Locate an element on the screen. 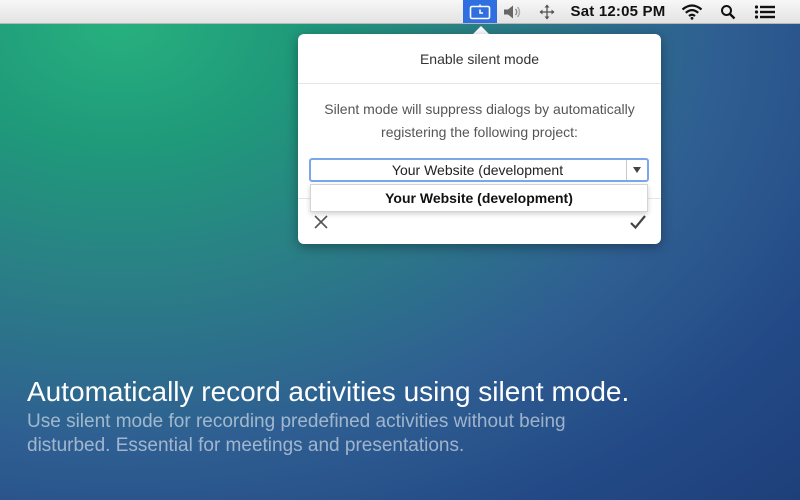 The width and height of the screenshot is (800, 500). project-select: Your Website (development is located at coordinates (479, 170).